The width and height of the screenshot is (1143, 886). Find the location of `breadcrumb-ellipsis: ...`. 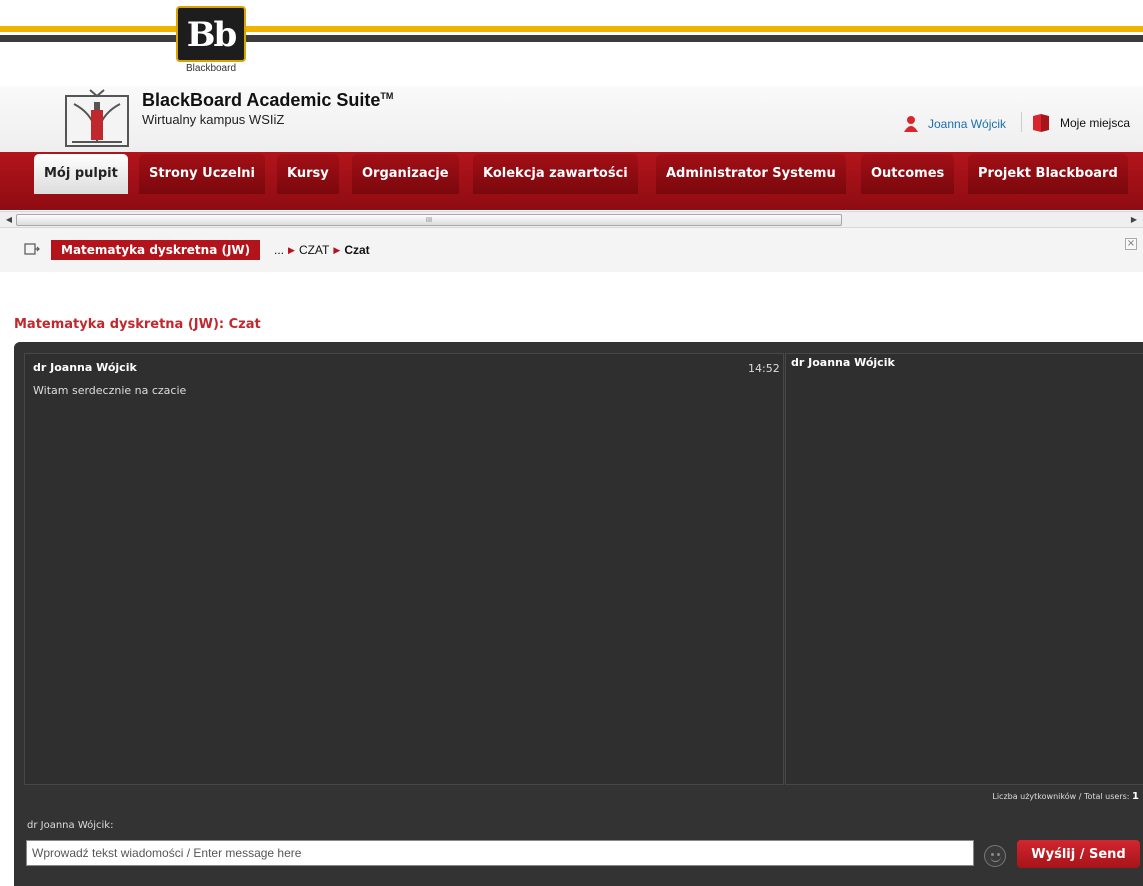

breadcrumb-ellipsis: ... is located at coordinates (279, 250).